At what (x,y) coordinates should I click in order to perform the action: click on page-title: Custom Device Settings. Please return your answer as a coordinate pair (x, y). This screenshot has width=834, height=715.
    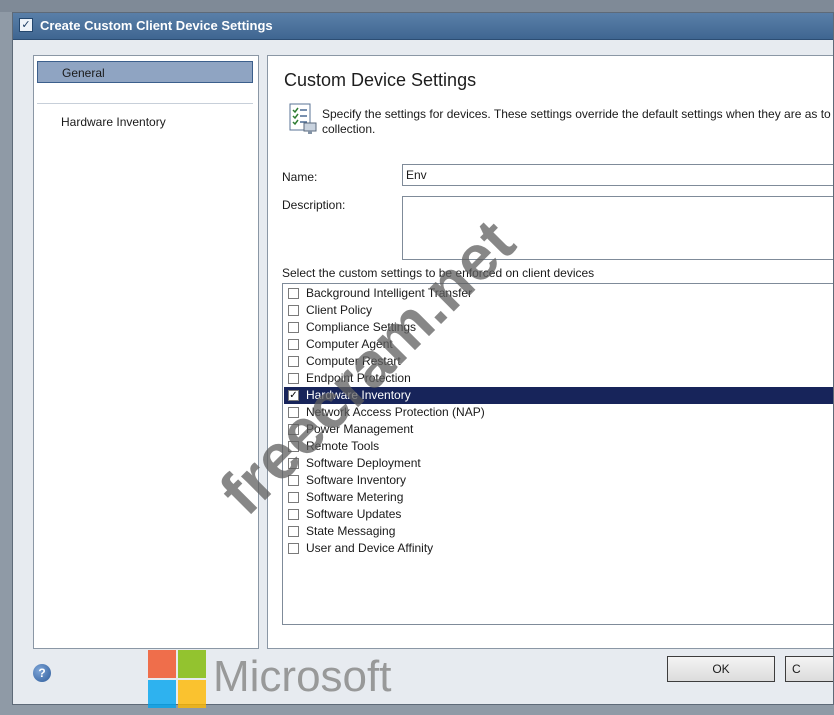
    Looking at the image, I should click on (380, 80).